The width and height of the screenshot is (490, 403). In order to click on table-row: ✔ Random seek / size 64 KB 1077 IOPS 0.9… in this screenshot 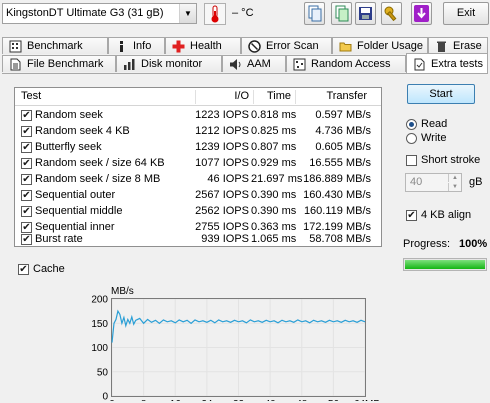, I will do `click(198, 163)`.